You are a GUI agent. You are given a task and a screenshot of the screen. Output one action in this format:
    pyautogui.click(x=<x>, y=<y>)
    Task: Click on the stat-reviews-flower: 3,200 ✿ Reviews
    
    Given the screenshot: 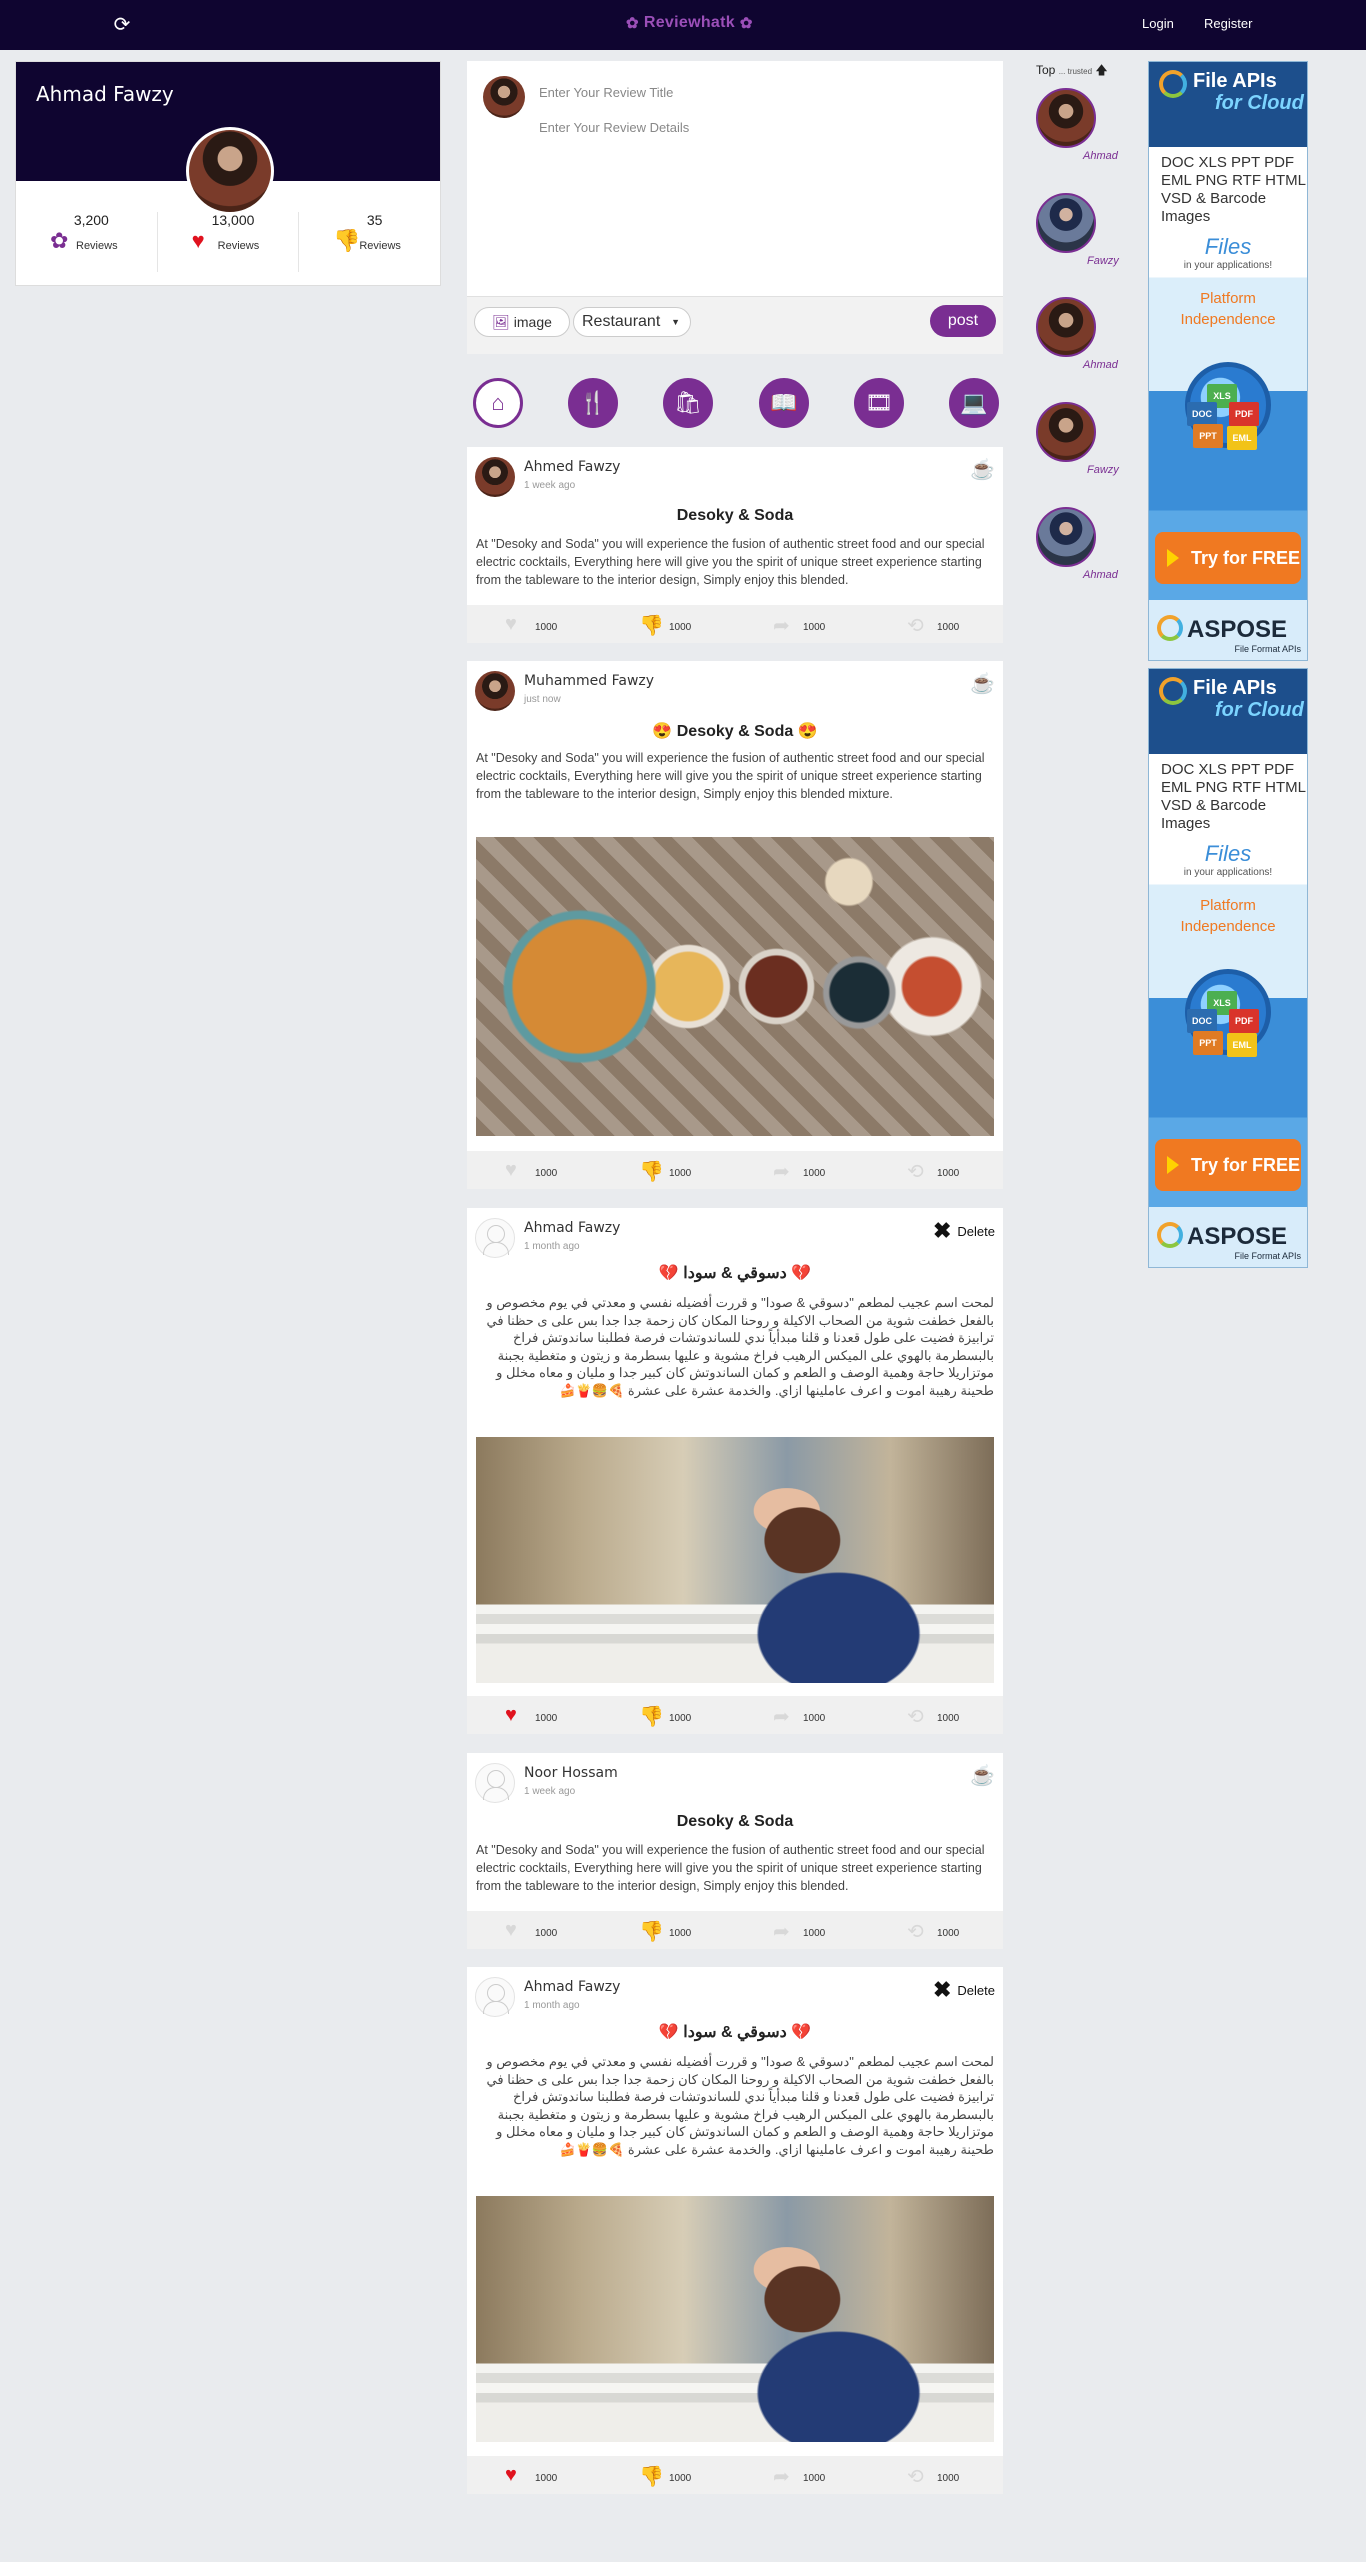 What is the action you would take?
    pyautogui.click(x=87, y=242)
    